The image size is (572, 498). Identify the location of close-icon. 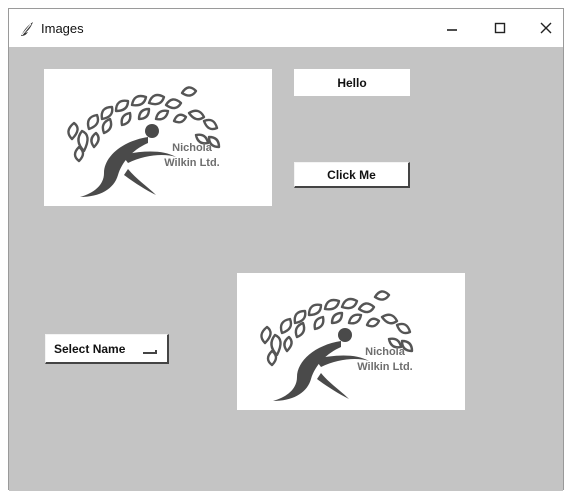
(546, 28).